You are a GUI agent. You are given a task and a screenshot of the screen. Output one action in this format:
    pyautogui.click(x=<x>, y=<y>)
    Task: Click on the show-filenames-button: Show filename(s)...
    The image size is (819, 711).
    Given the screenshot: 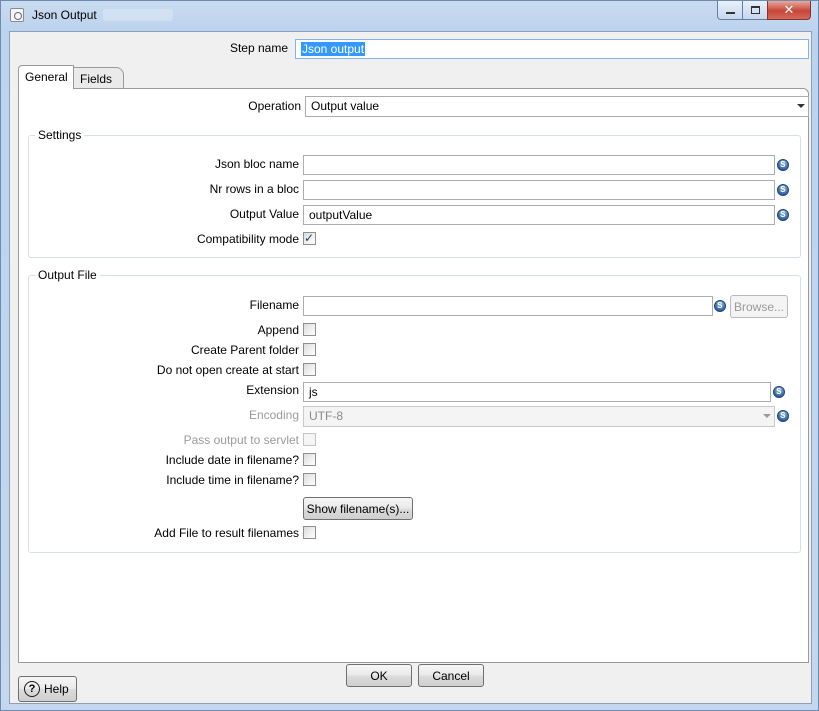 What is the action you would take?
    pyautogui.click(x=358, y=508)
    